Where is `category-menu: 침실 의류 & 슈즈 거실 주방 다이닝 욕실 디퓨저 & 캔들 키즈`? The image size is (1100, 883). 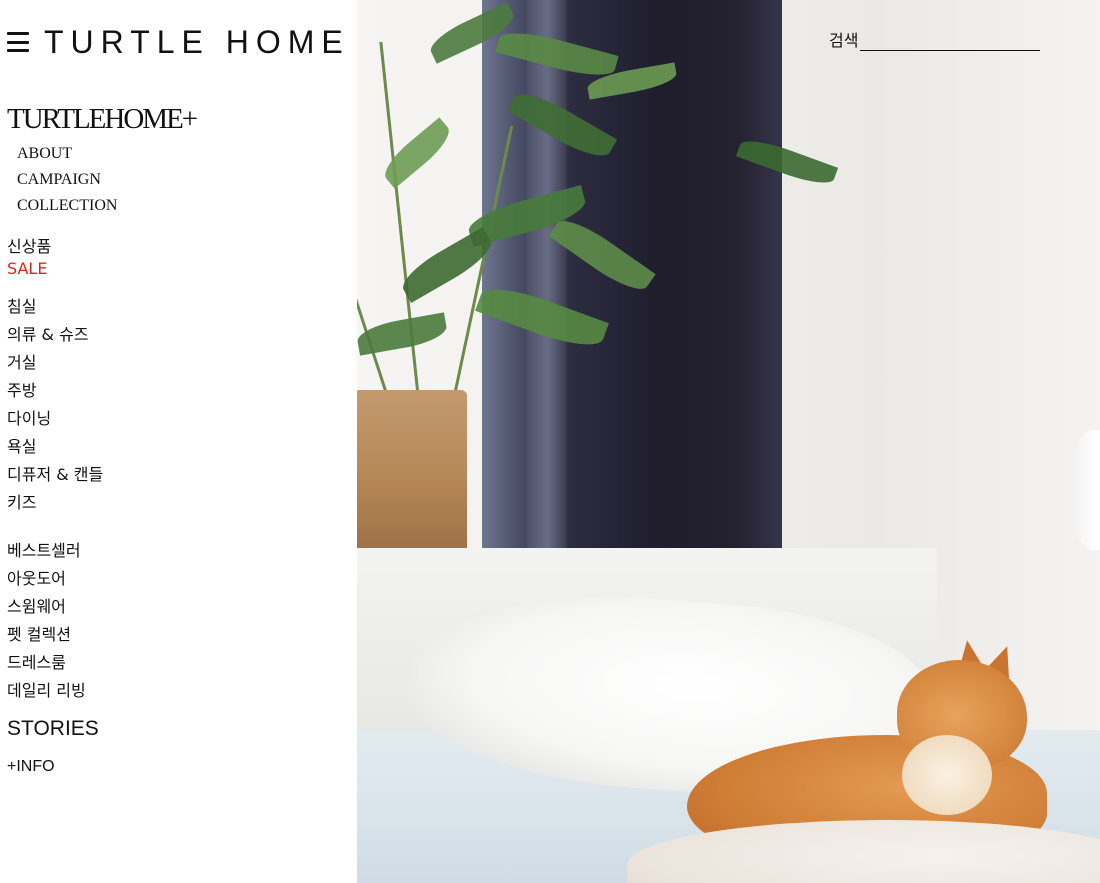 category-menu: 침실 의류 & 슈즈 거실 주방 다이닝 욕실 디퓨저 & 캔들 키즈 is located at coordinates (55, 407).